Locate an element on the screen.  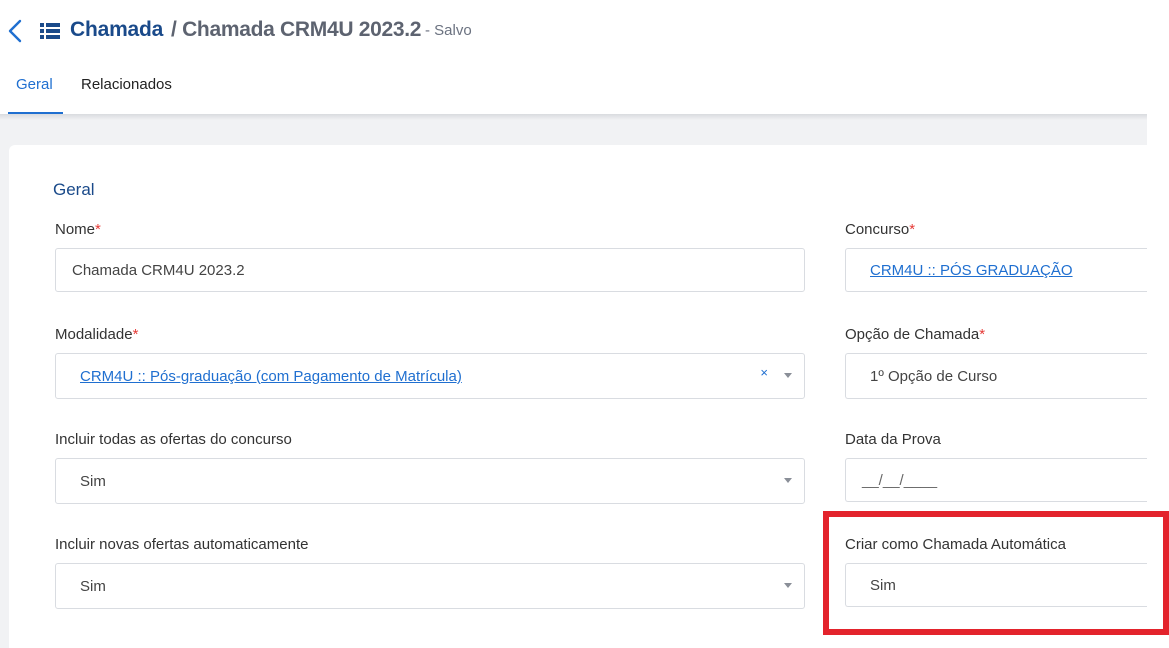
concurso-link: CRM4U :: PÓS GRADUAÇÃO is located at coordinates (959, 270).